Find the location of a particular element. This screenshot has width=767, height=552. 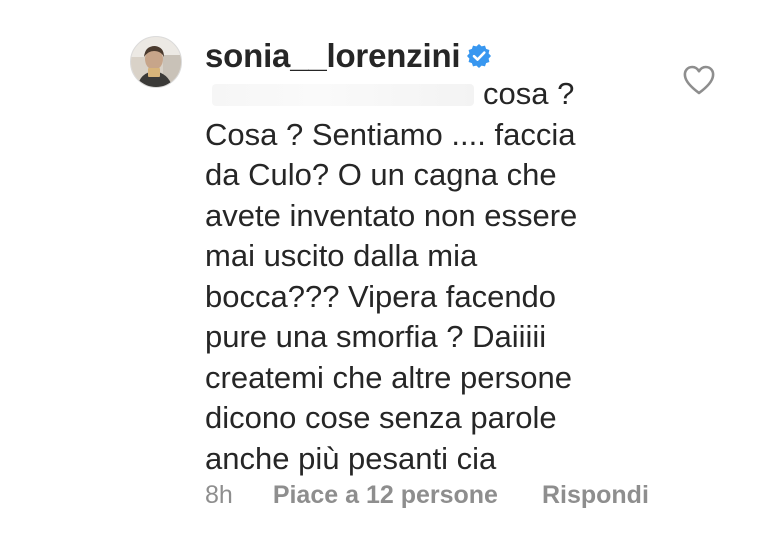

comment-line: pure una smorfia ? Daiiiii is located at coordinates (376, 336).